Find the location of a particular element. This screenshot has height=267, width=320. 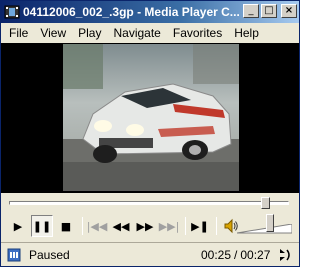

fast-forward-button: ▶▶ is located at coordinates (145, 226).